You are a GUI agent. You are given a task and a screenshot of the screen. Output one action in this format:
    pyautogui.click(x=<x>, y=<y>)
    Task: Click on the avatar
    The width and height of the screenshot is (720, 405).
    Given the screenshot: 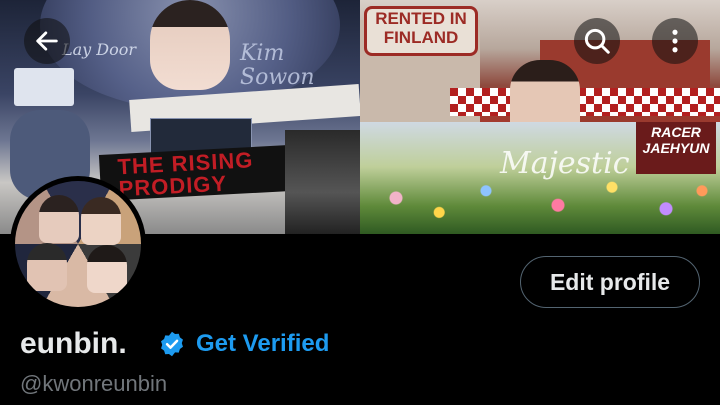 What is the action you would take?
    pyautogui.click(x=78, y=244)
    